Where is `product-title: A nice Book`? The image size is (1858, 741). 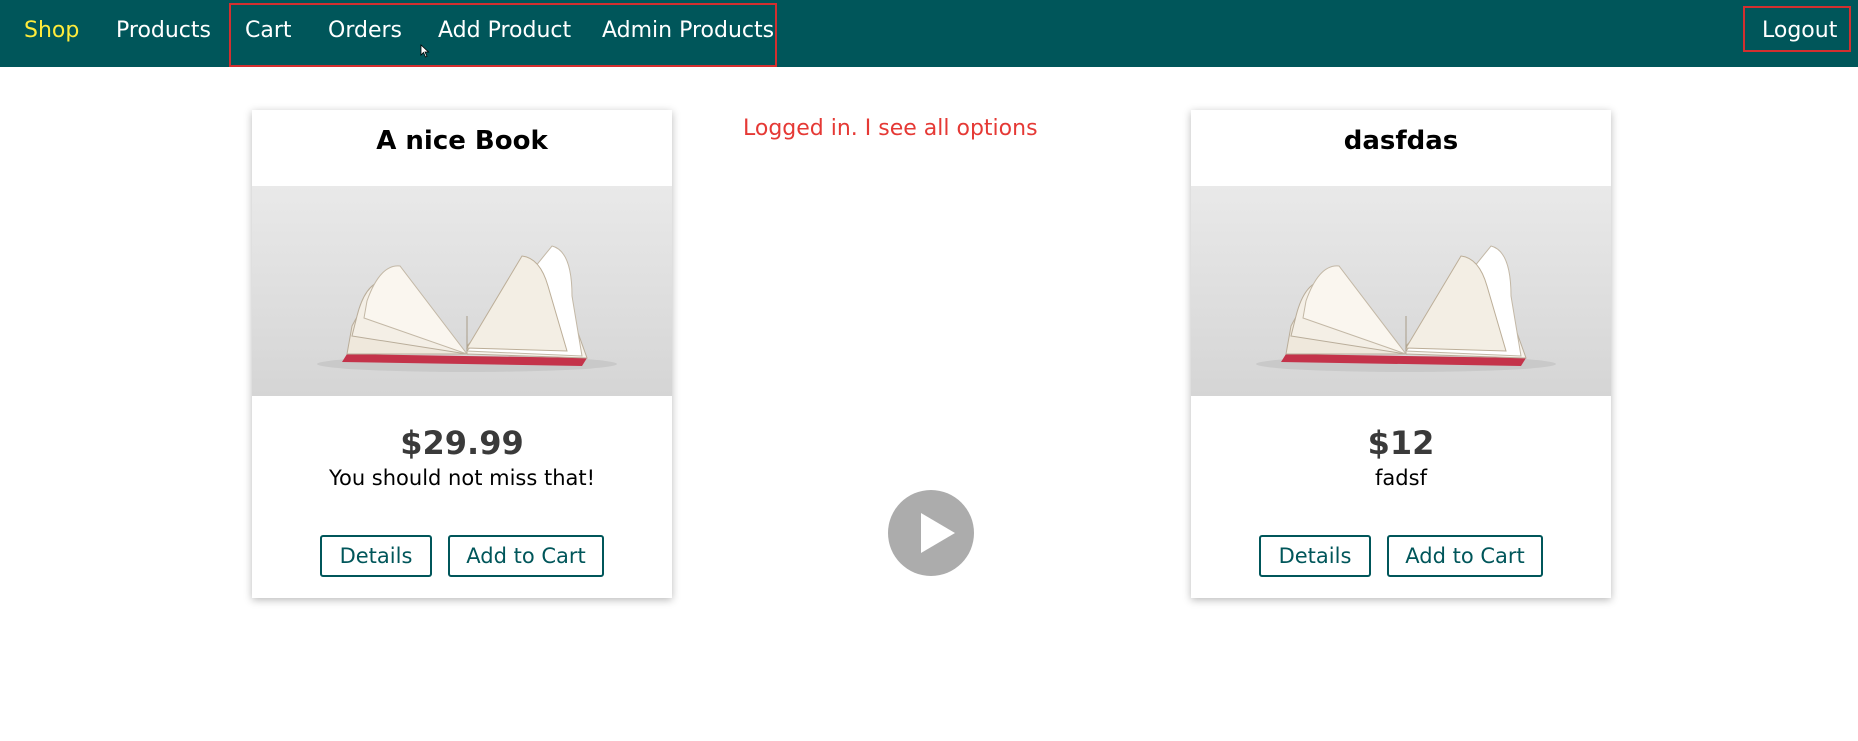 product-title: A nice Book is located at coordinates (462, 141).